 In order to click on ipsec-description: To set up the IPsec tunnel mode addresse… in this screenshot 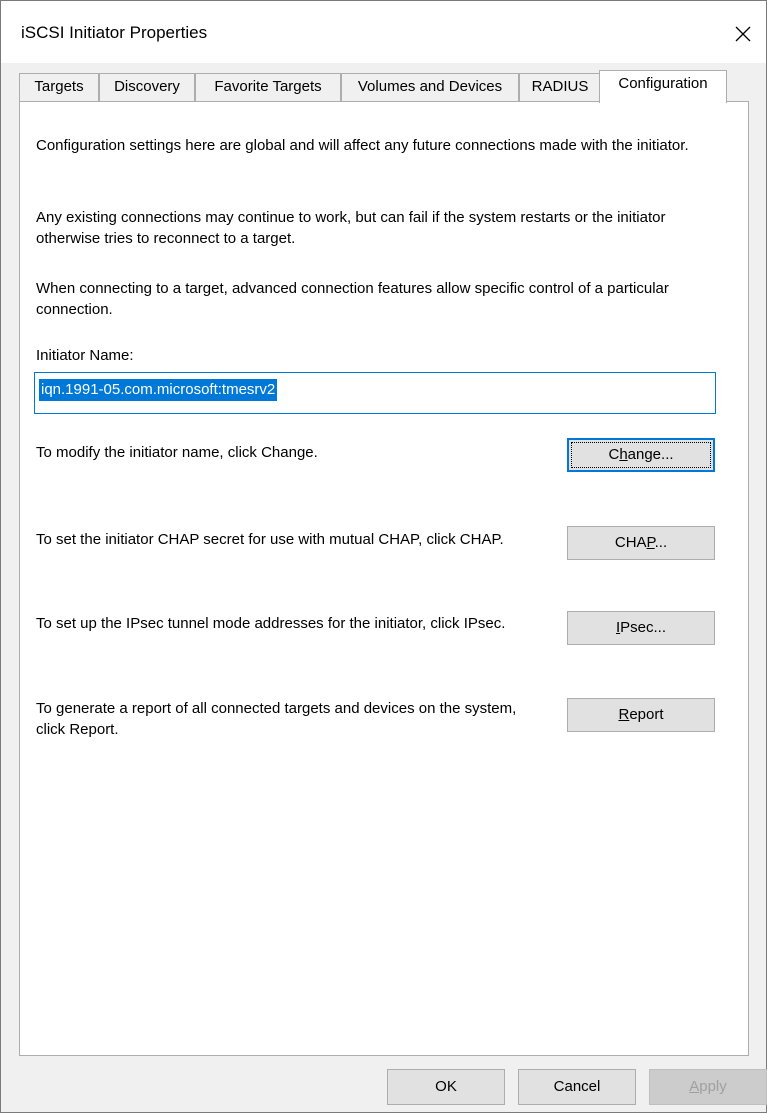, I will do `click(271, 623)`.